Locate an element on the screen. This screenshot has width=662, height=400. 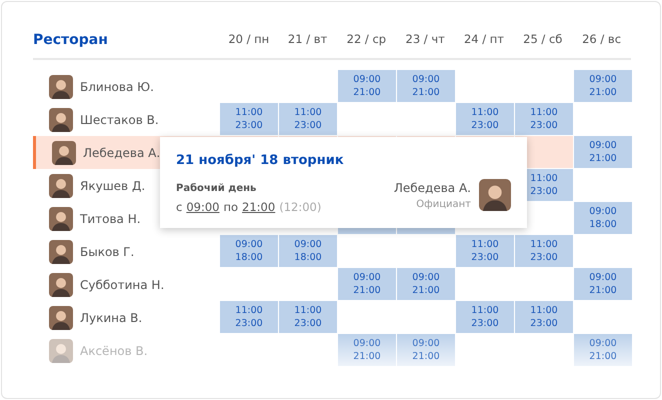
employee-name: Шестаков В. is located at coordinates (119, 120).